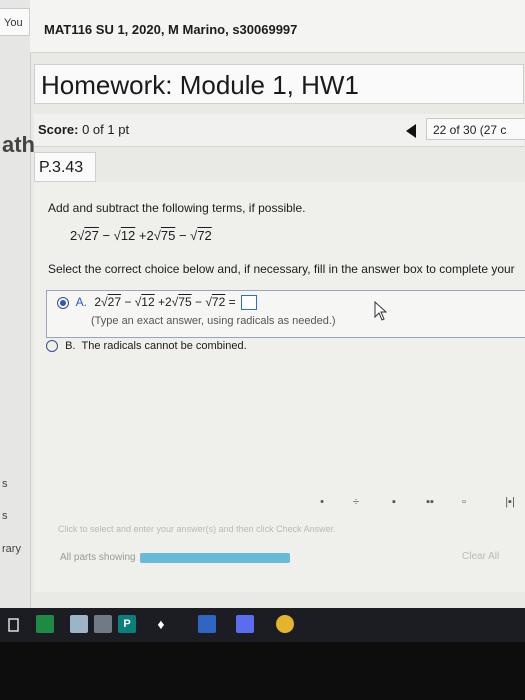 The height and width of the screenshot is (700, 525). Describe the element at coordinates (5, 516) in the screenshot. I see `sidebar-fragment-s2: s` at that location.